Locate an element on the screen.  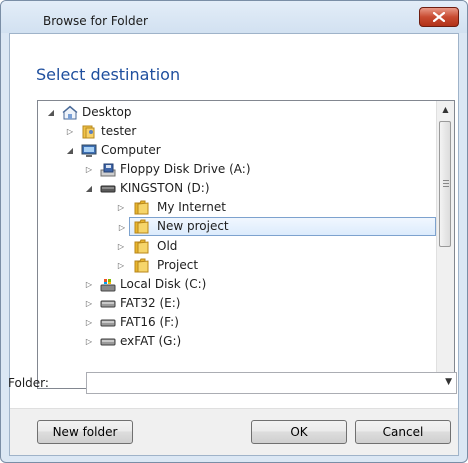
scroll-up-icon: ▲ is located at coordinates (445, 109).